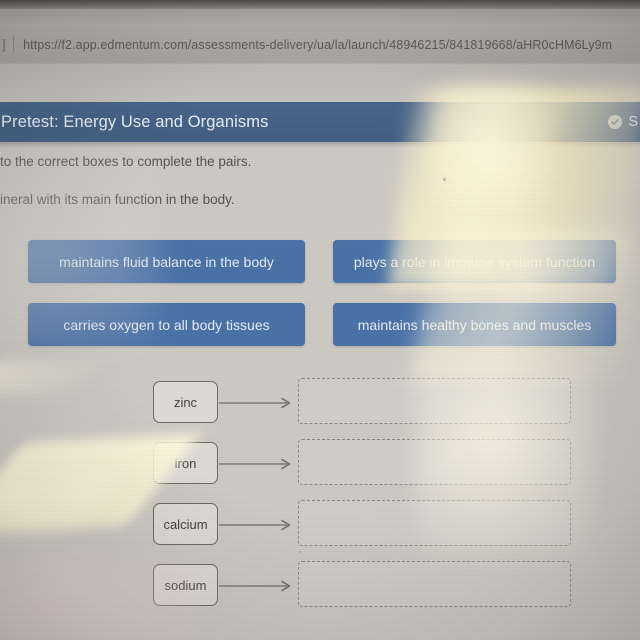 Image resolution: width=640 pixels, height=640 pixels. What do you see at coordinates (185, 402) in the screenshot?
I see `mineral-label-box: zinc` at bounding box center [185, 402].